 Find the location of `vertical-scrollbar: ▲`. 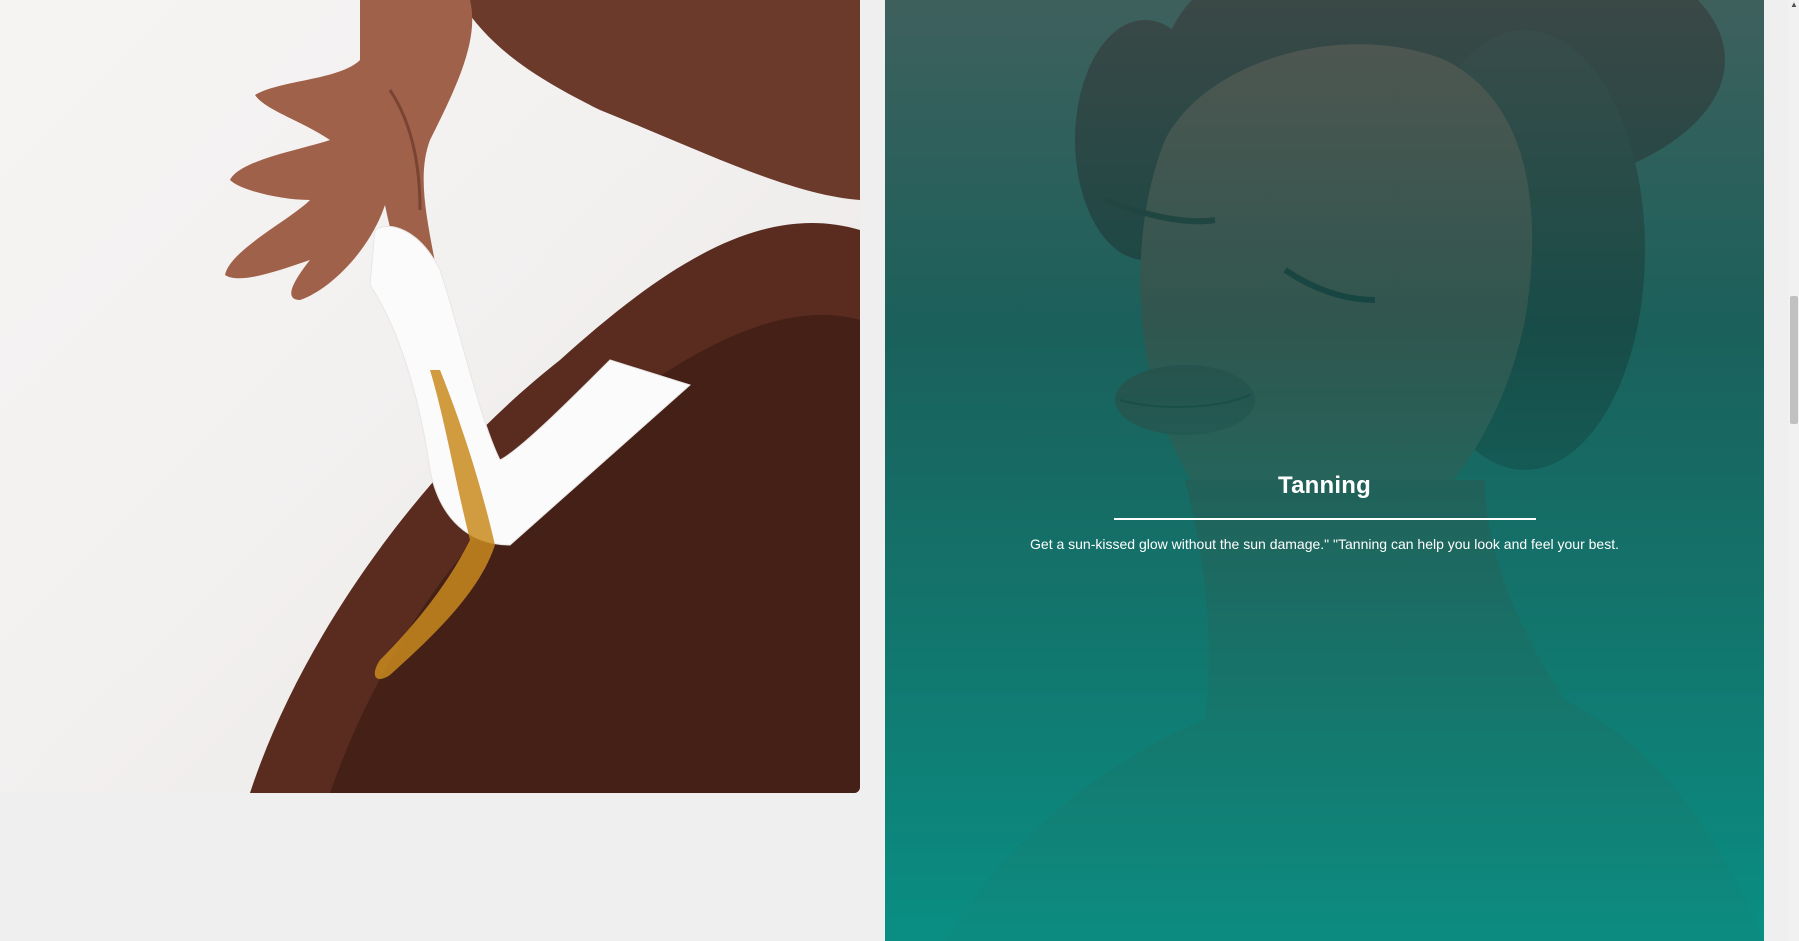

vertical-scrollbar: ▲ is located at coordinates (1793, 470).